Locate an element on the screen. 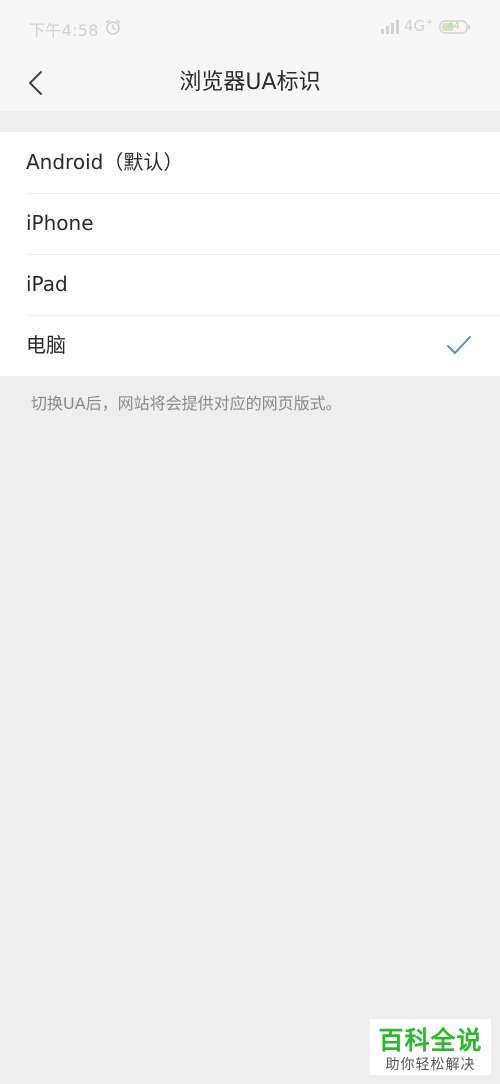 This screenshot has height=1084, width=500. back-button is located at coordinates (36, 83).